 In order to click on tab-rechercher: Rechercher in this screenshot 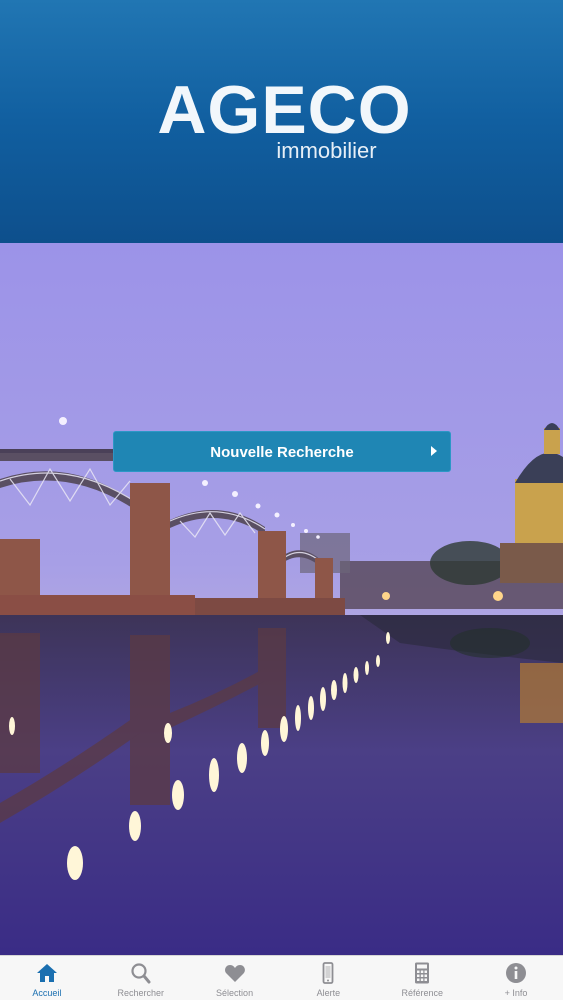, I will do `click(141, 978)`.